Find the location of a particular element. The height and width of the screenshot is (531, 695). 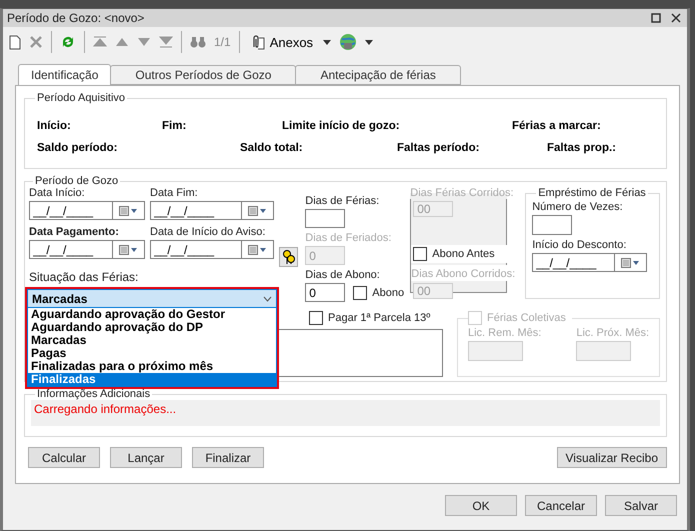

field-label: Férias a marcar: is located at coordinates (556, 126).